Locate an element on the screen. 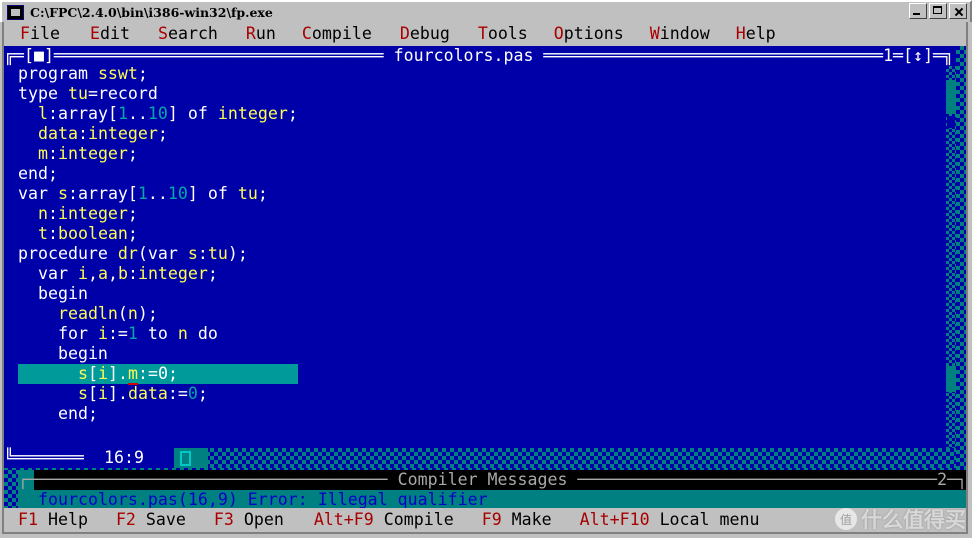 The height and width of the screenshot is (538, 972). menu-item-search: Search is located at coordinates (188, 34).